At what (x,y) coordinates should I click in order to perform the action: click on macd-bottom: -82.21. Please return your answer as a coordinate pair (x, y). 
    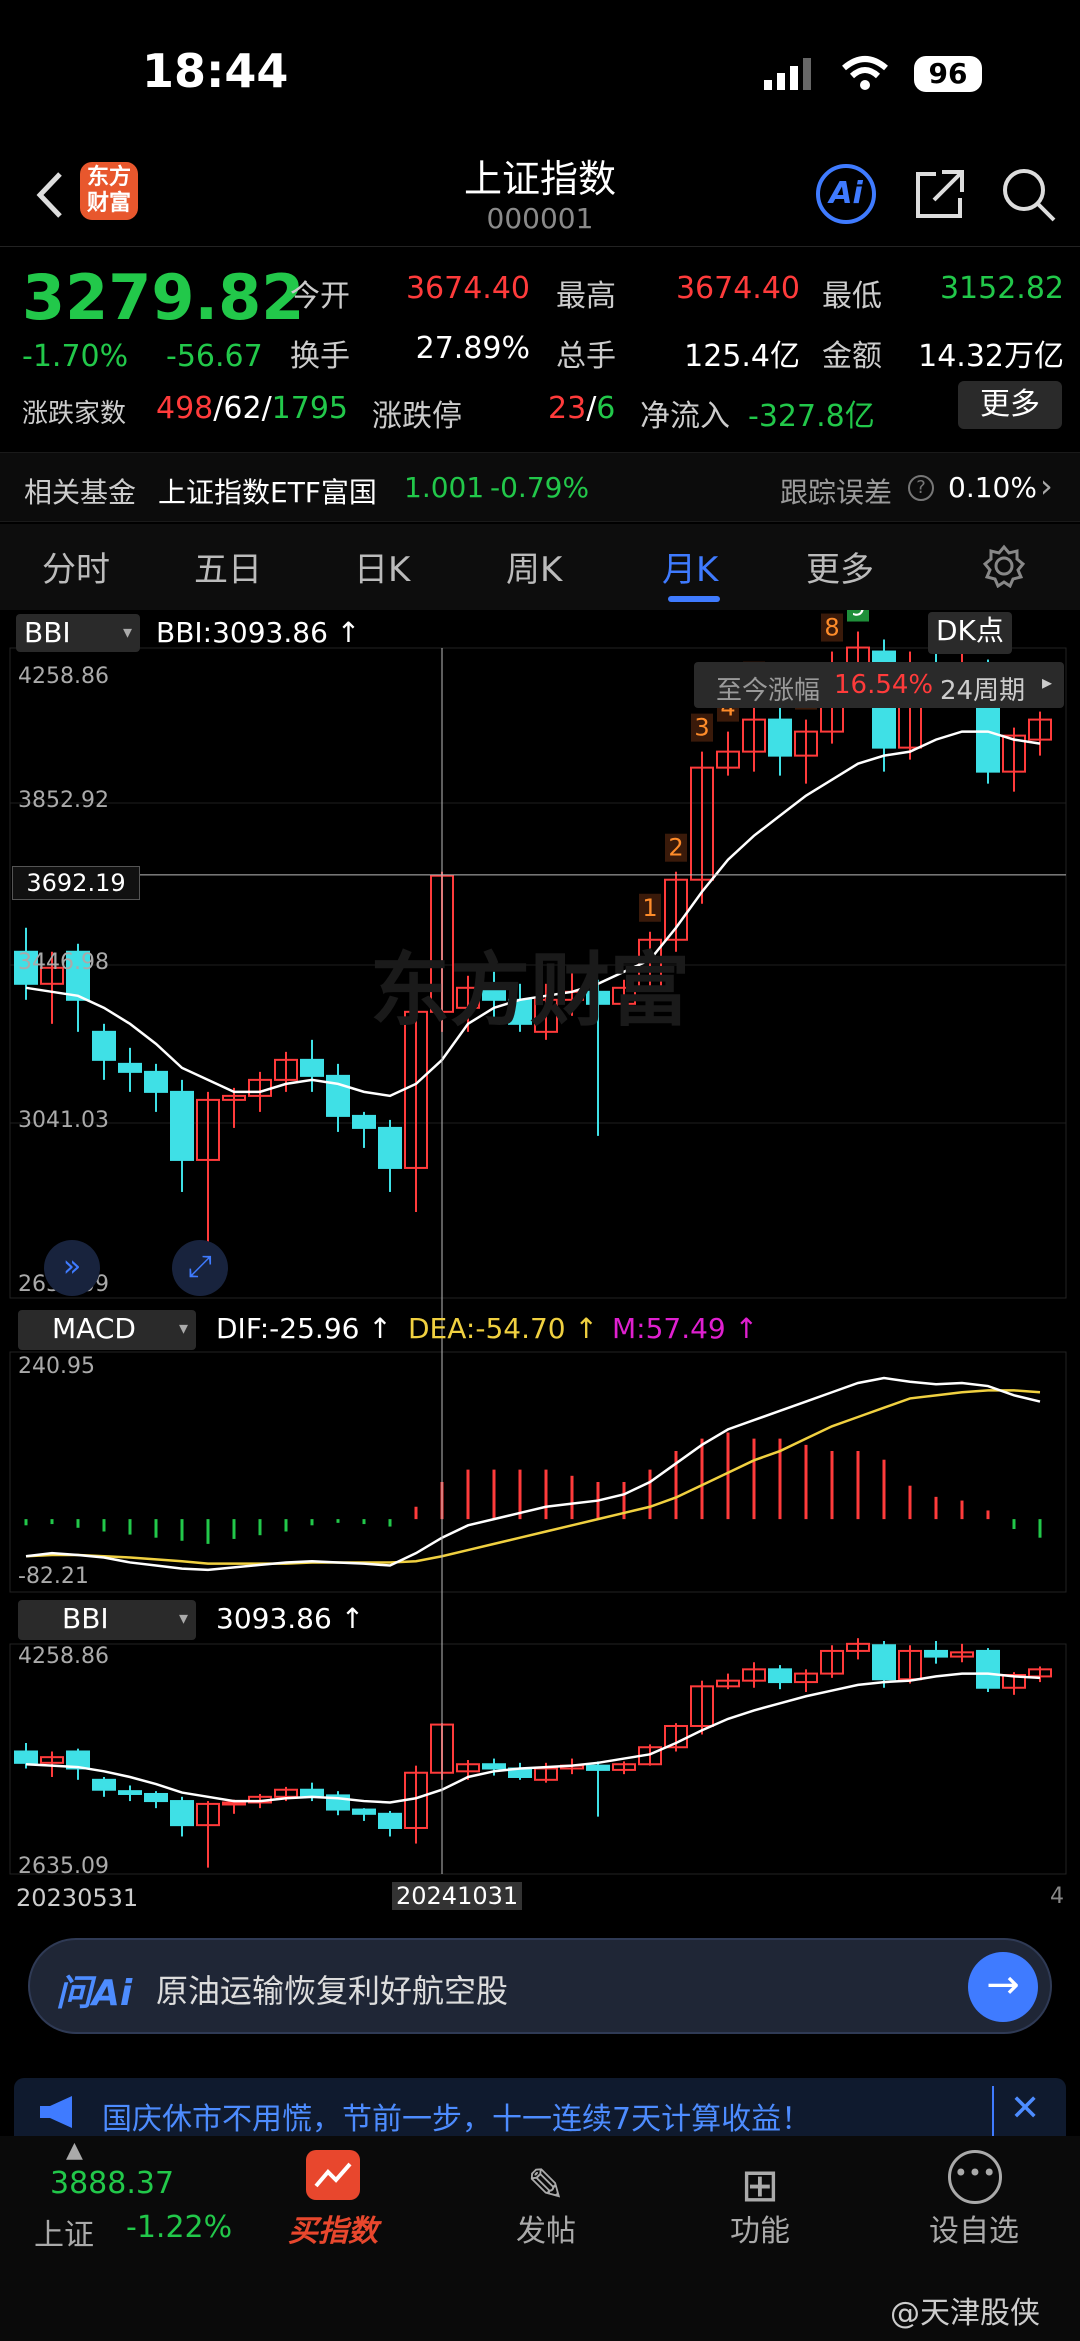
    Looking at the image, I should click on (53, 1576).